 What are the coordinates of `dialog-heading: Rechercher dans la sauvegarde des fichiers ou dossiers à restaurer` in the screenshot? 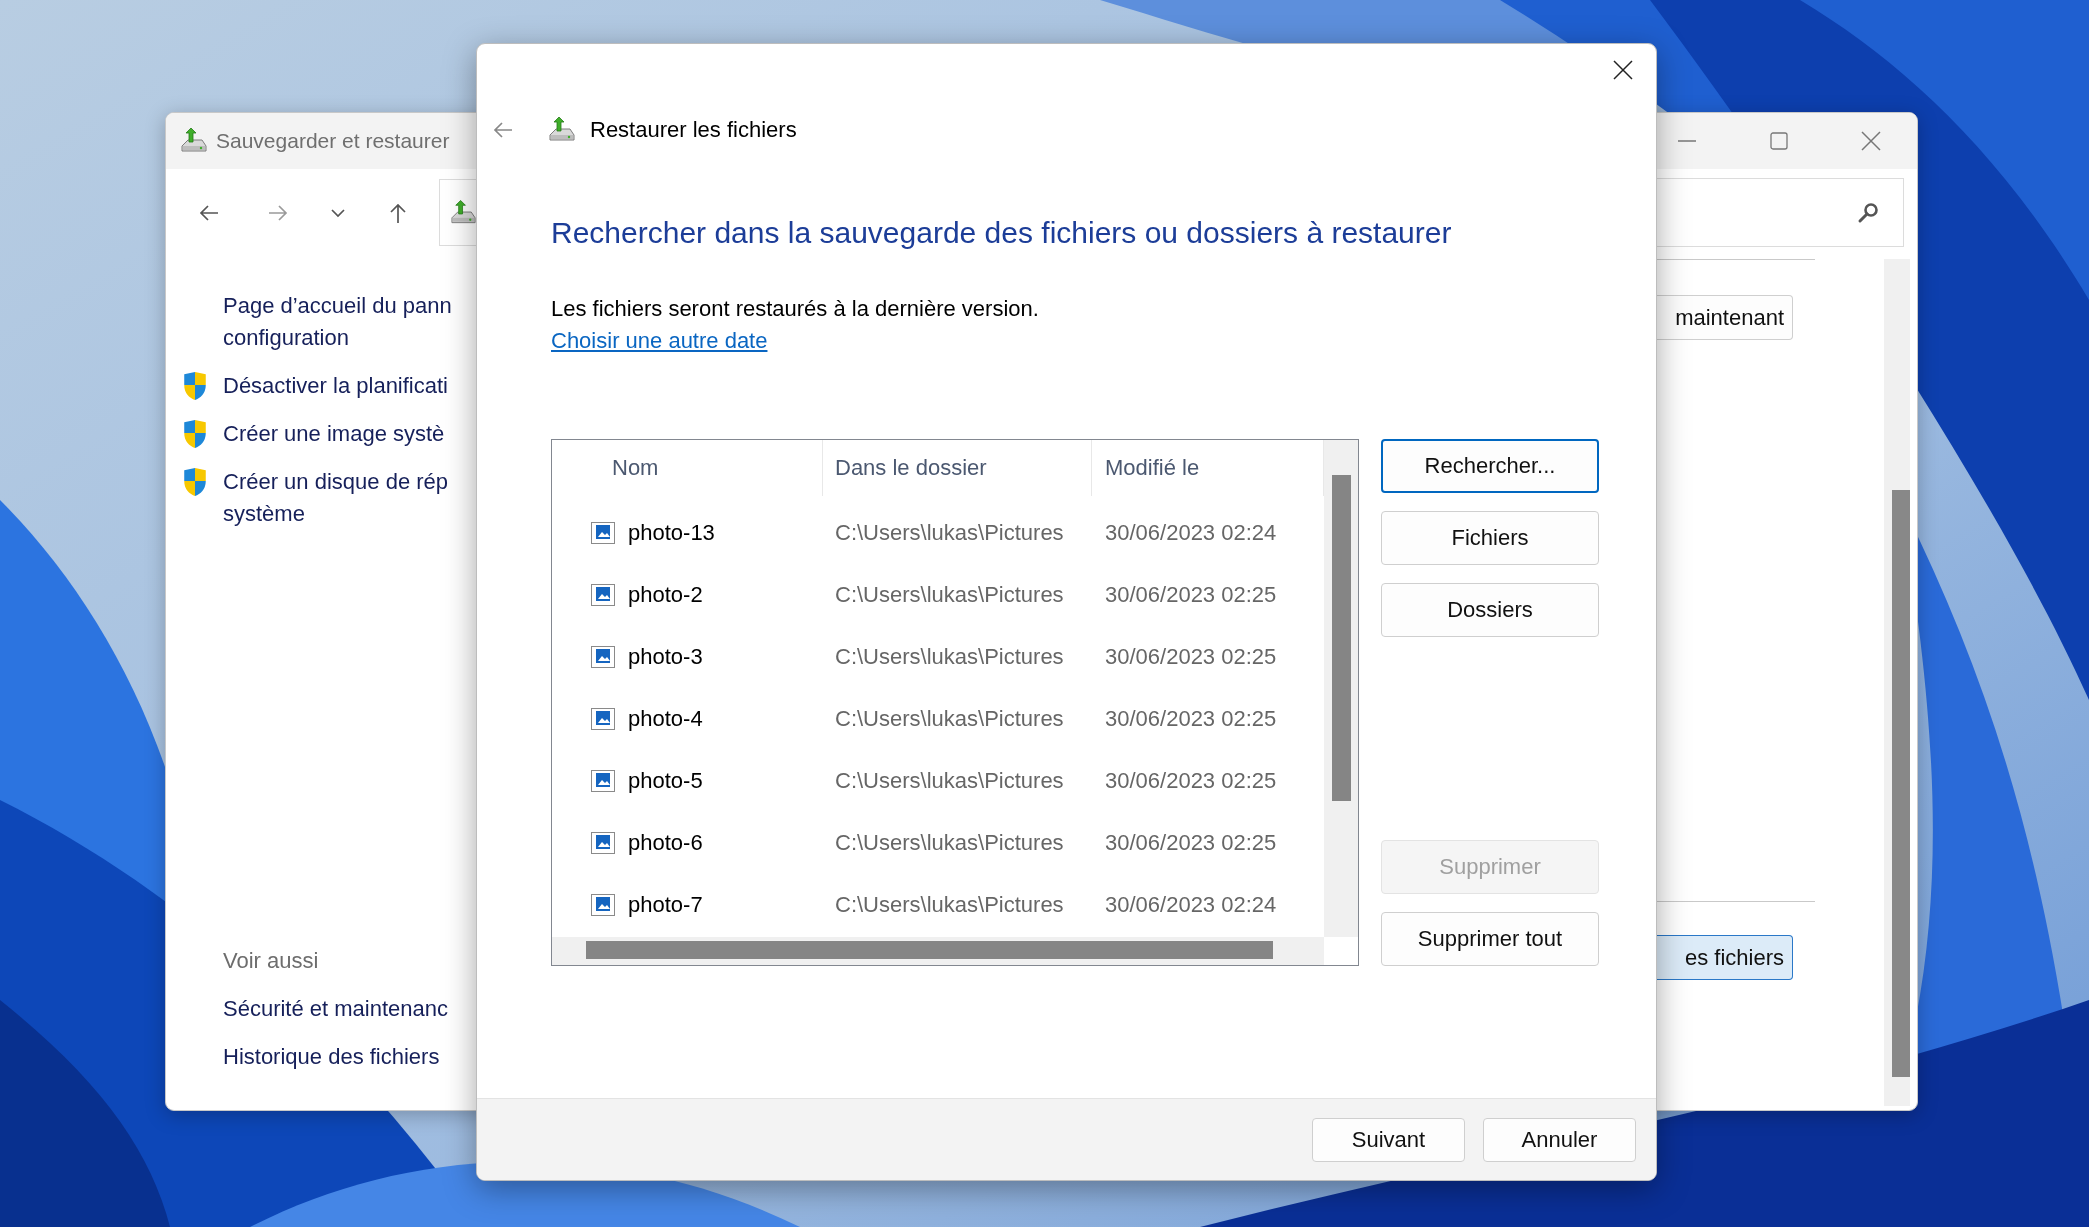 It's located at (1002, 233).